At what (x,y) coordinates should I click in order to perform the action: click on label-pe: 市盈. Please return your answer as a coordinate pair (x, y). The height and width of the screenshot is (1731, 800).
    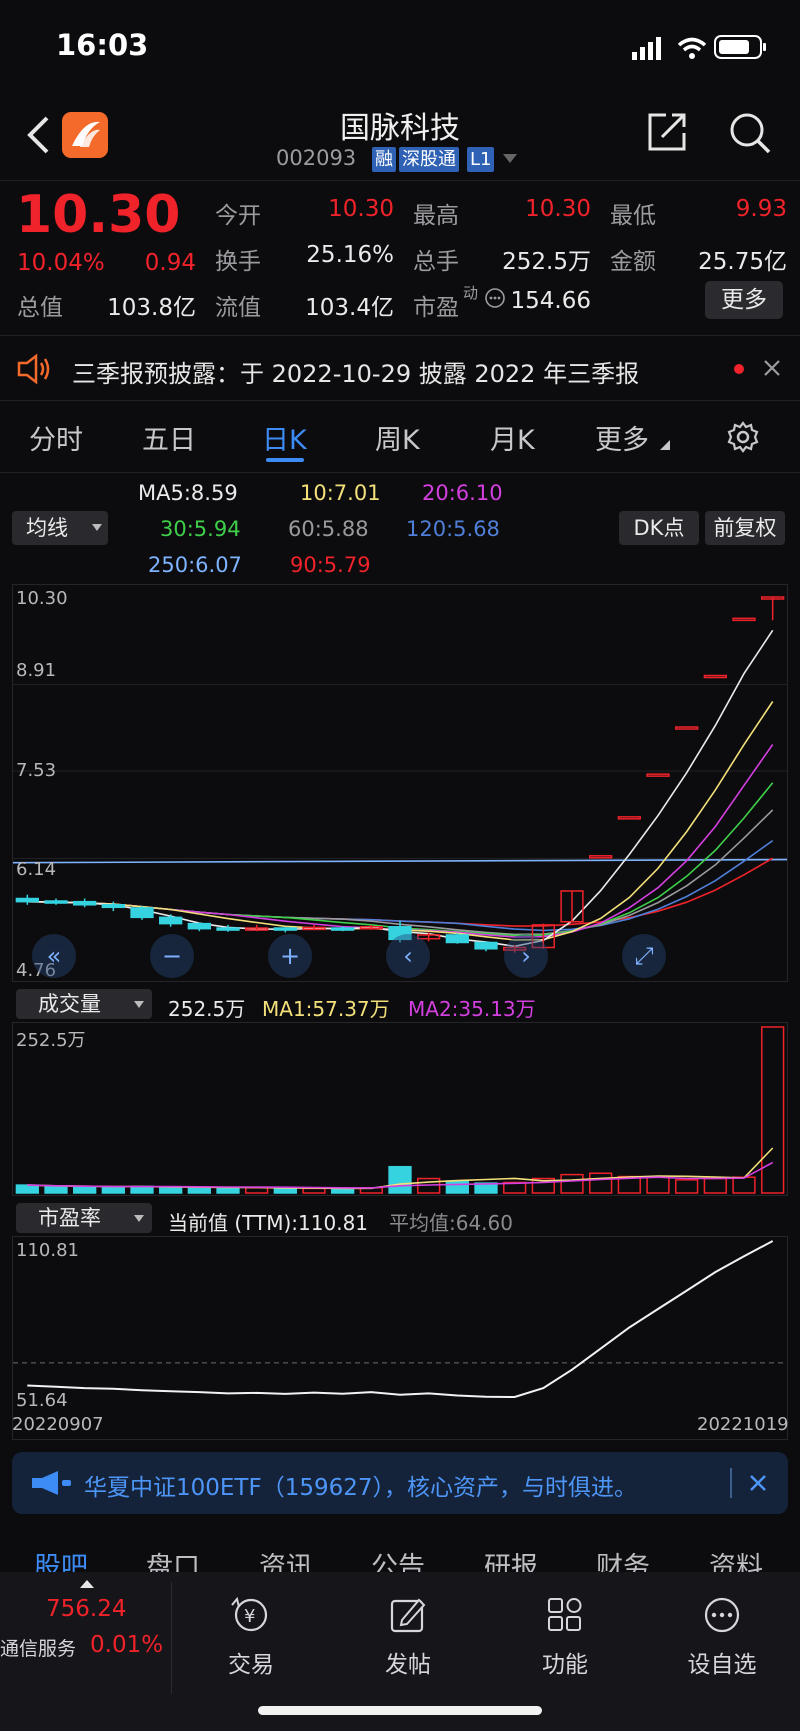
    Looking at the image, I should click on (436, 308).